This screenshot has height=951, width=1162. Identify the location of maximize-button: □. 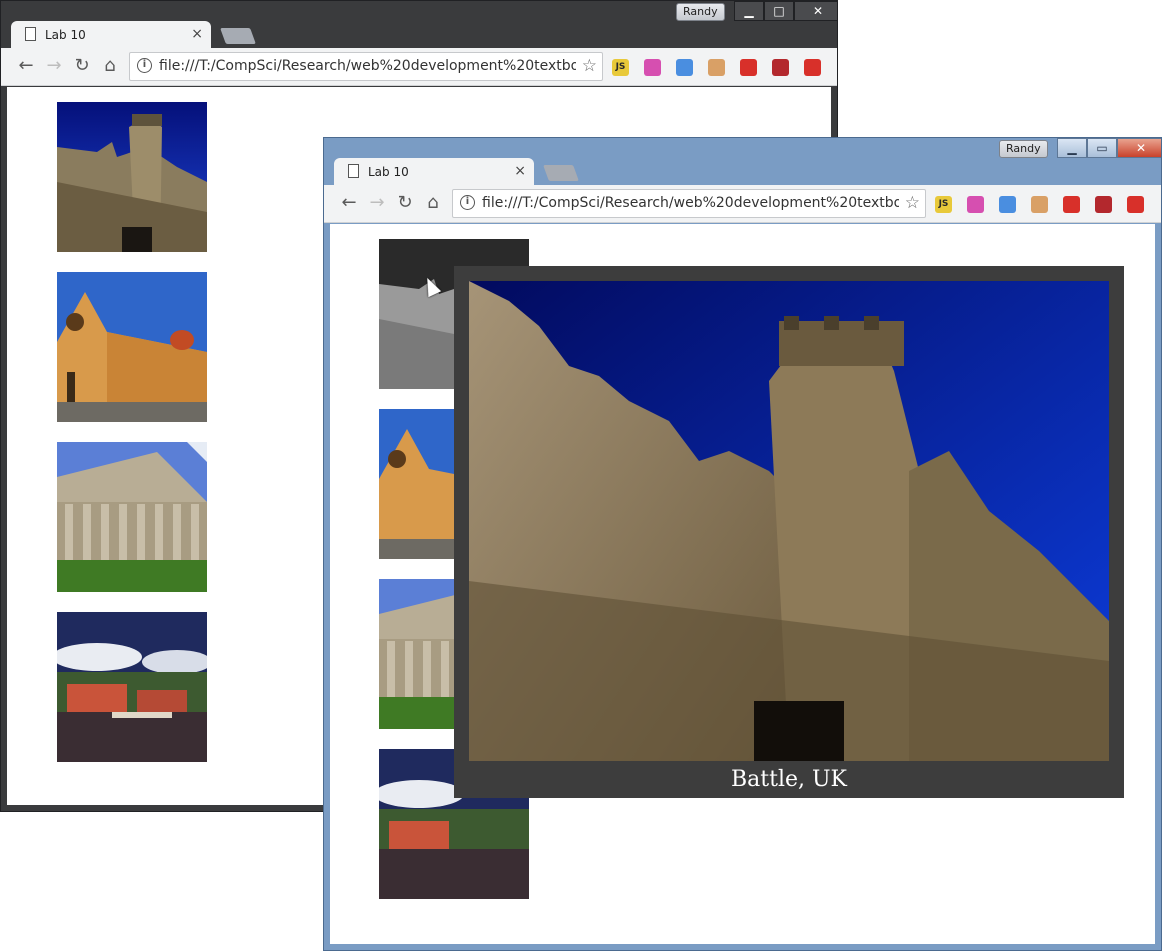
(779, 11).